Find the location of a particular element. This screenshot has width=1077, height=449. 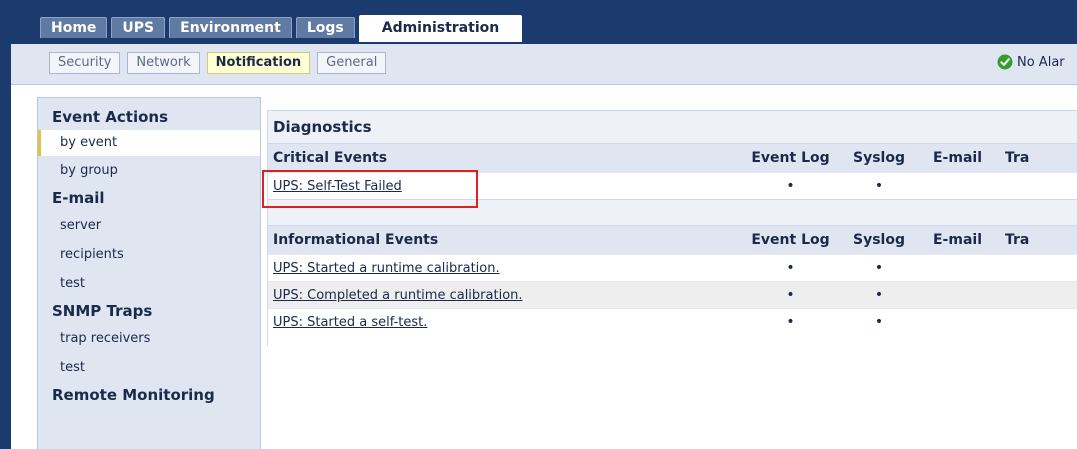

nav-group-event-actions: Event Actions is located at coordinates (110, 117).